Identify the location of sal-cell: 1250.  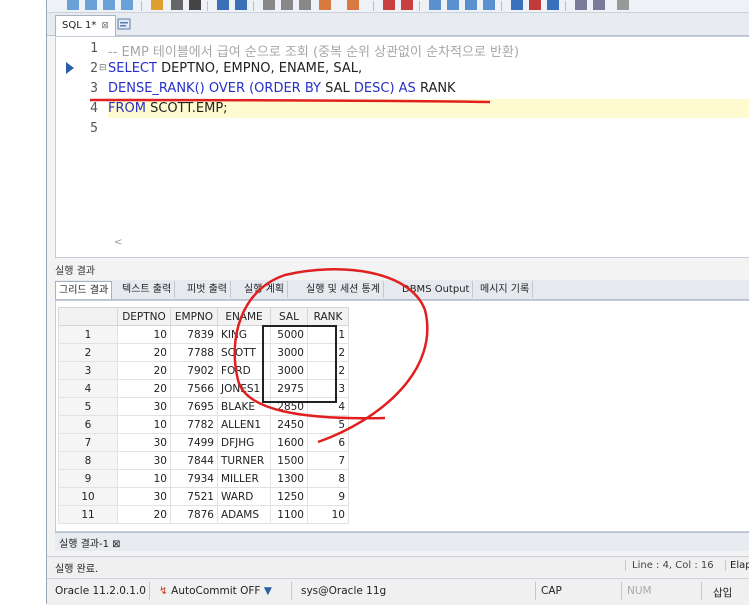
(289, 496).